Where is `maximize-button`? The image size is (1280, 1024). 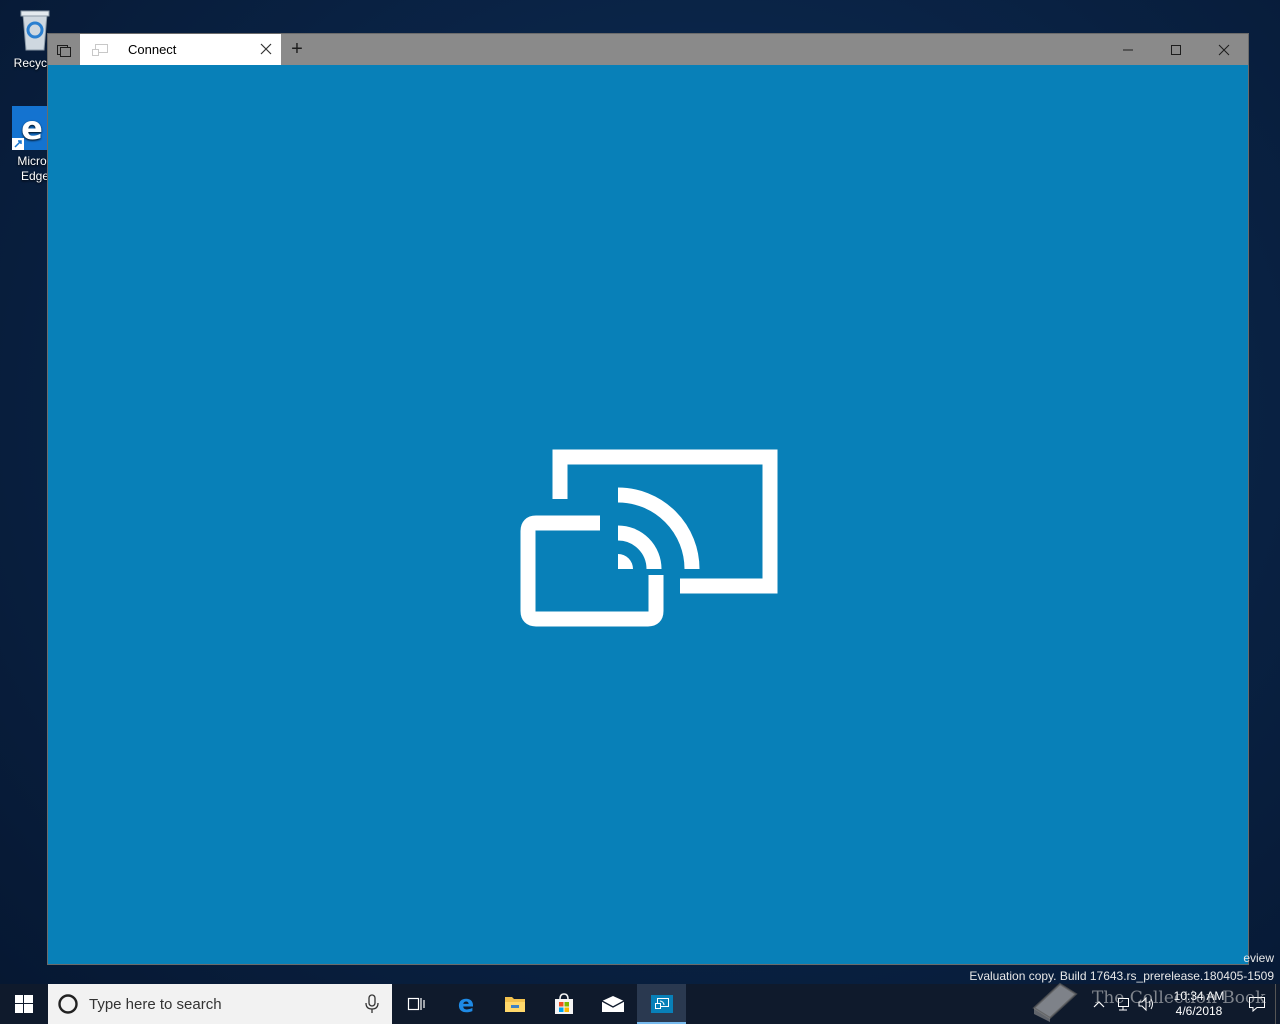
maximize-button is located at coordinates (1176, 49).